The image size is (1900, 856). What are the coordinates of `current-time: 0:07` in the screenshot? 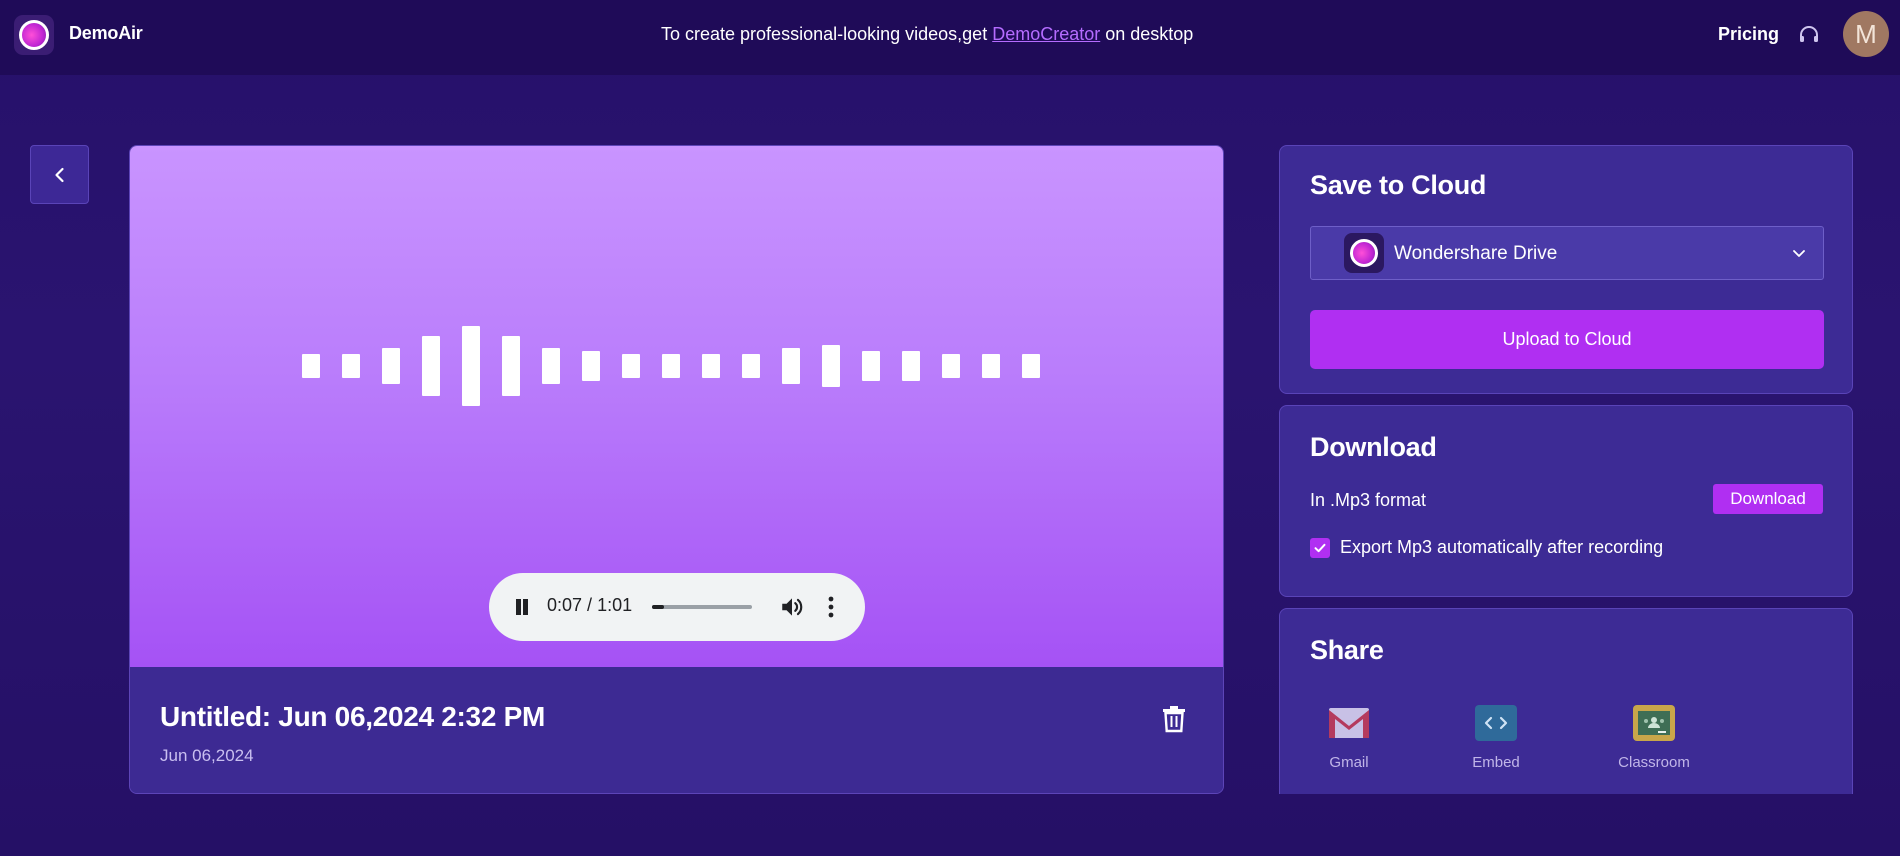 It's located at (565, 605).